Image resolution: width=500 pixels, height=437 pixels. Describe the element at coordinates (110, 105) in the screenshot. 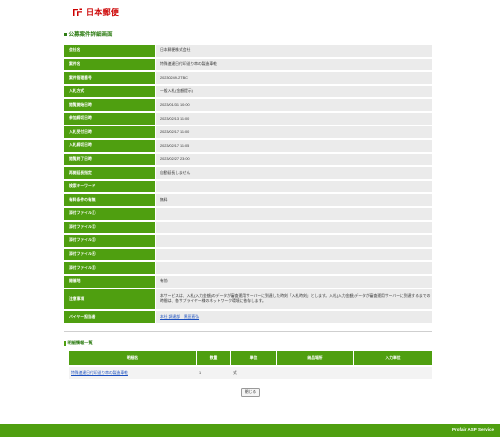

I see `detail-label: 閲覧開始日時` at that location.